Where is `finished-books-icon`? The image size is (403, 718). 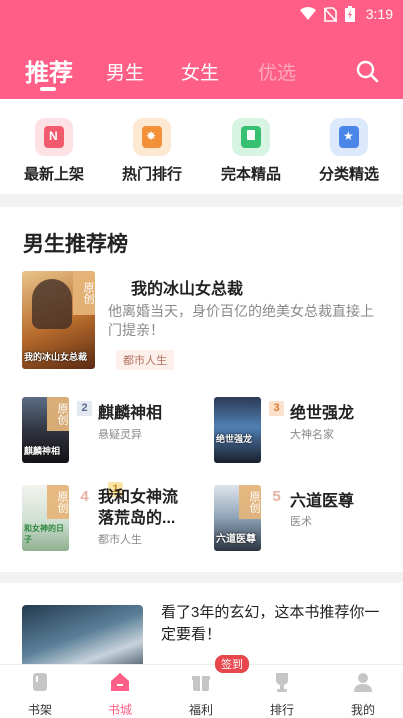
finished-books-icon is located at coordinates (251, 137).